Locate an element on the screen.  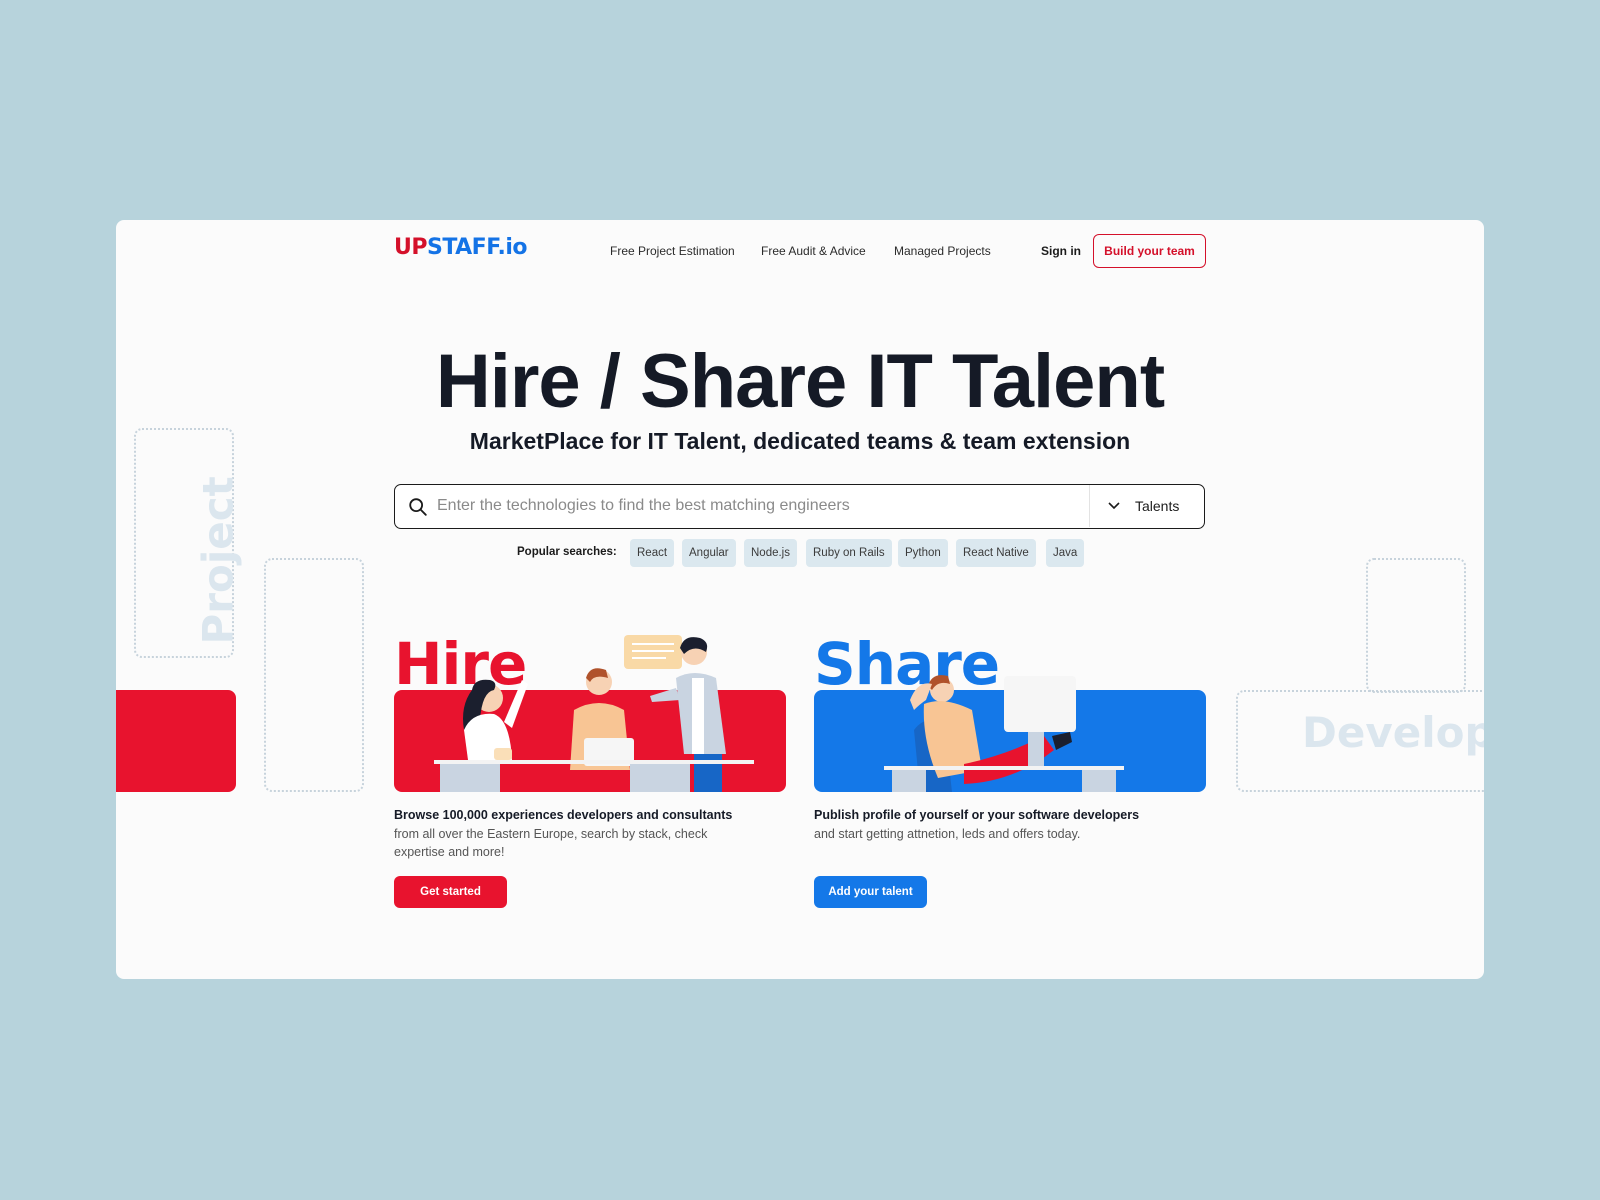
talents-dropdown-value: Talents is located at coordinates (1157, 506).